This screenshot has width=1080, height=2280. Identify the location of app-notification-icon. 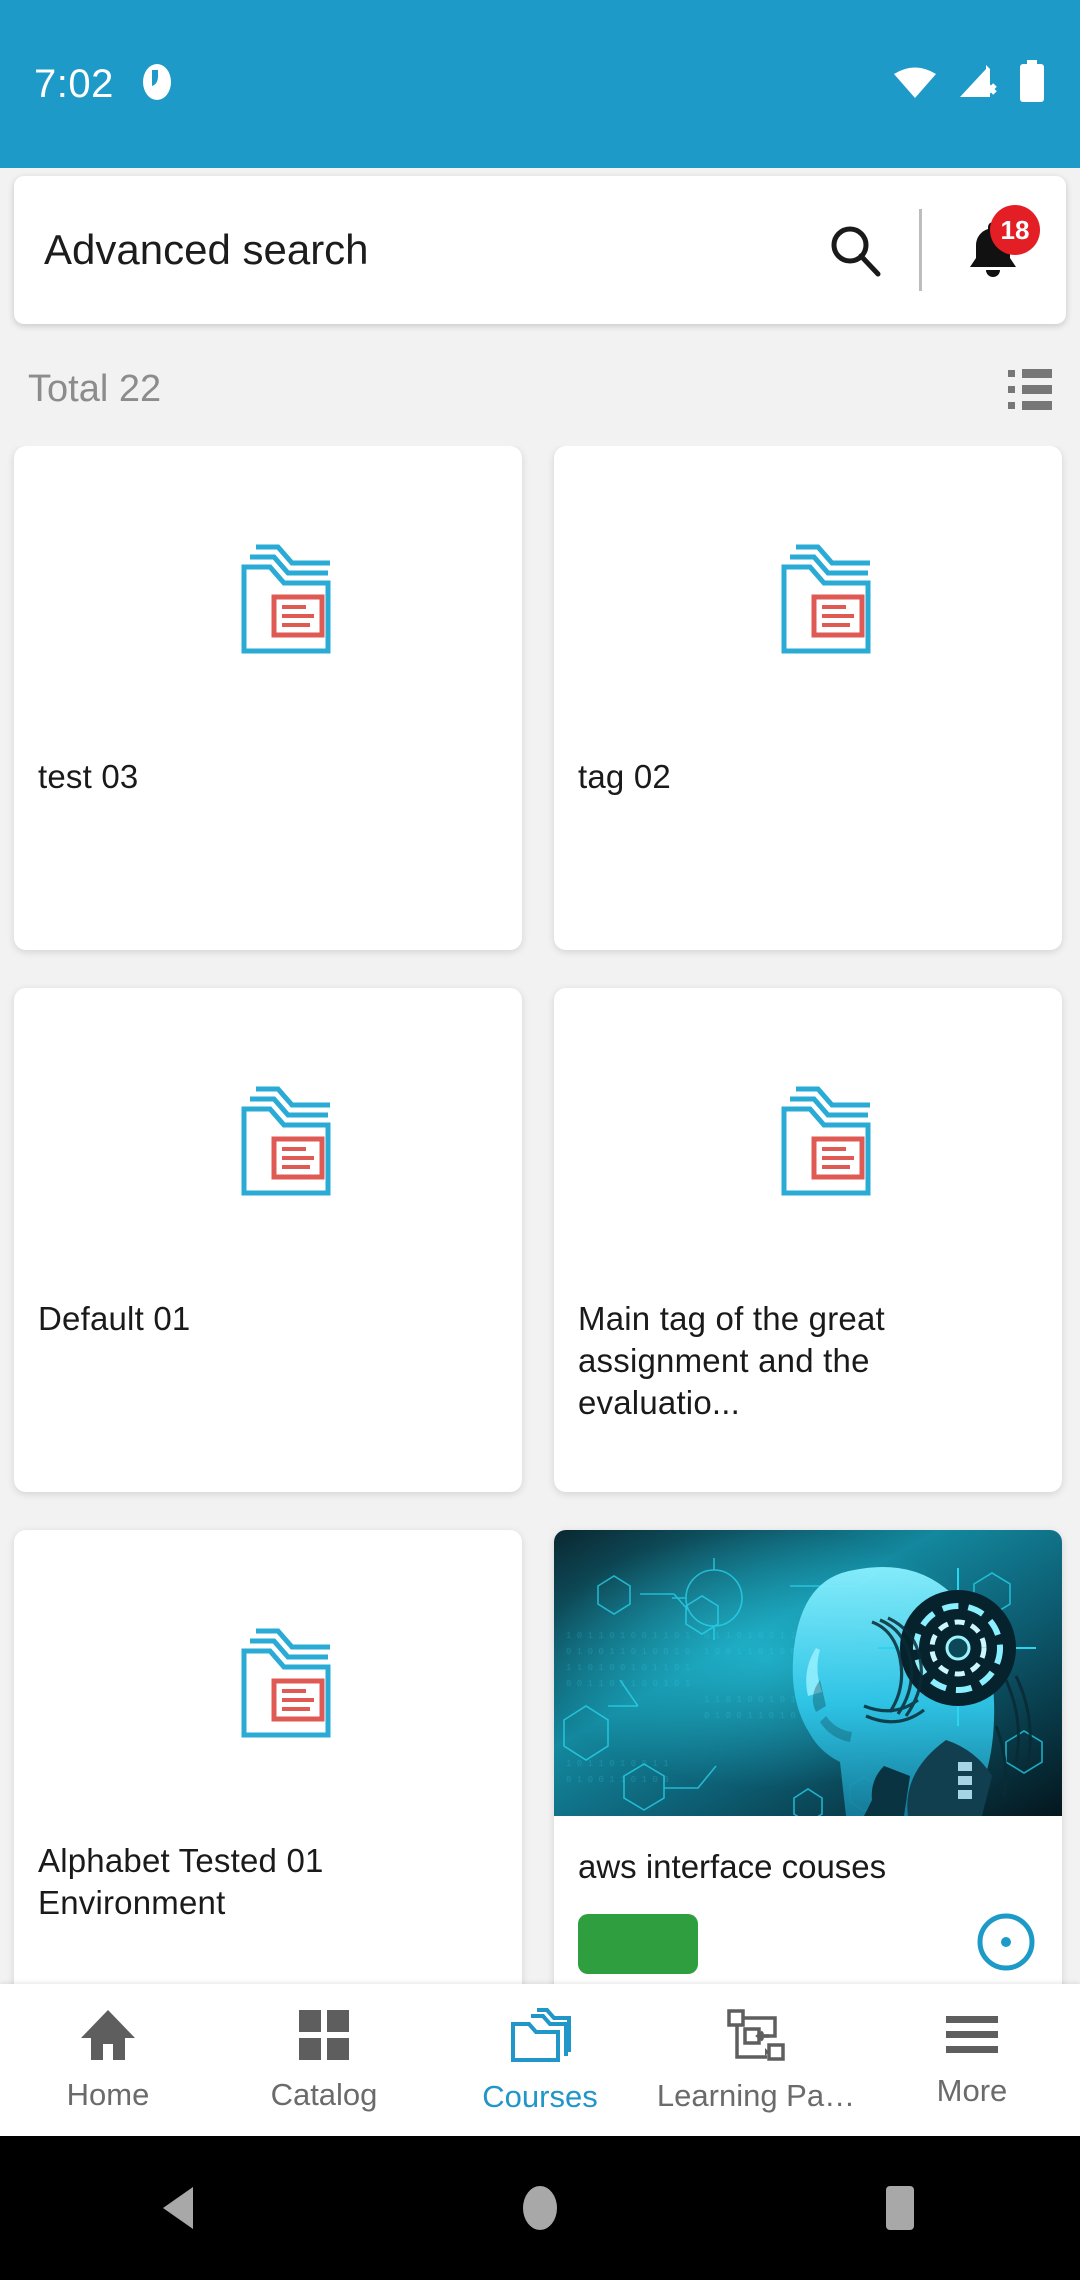
(157, 84).